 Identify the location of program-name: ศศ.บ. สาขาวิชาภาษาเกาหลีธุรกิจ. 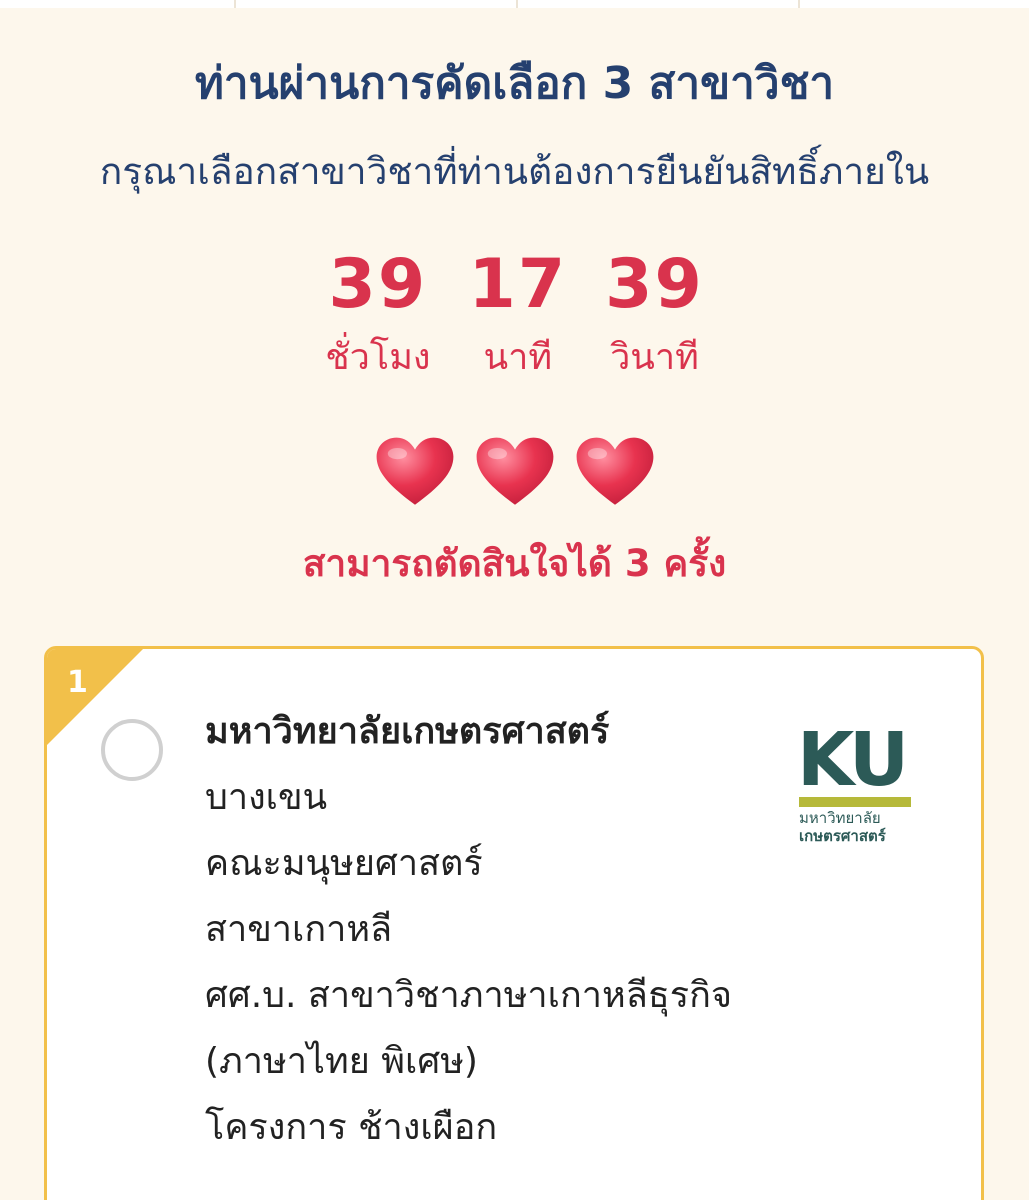
(468, 995).